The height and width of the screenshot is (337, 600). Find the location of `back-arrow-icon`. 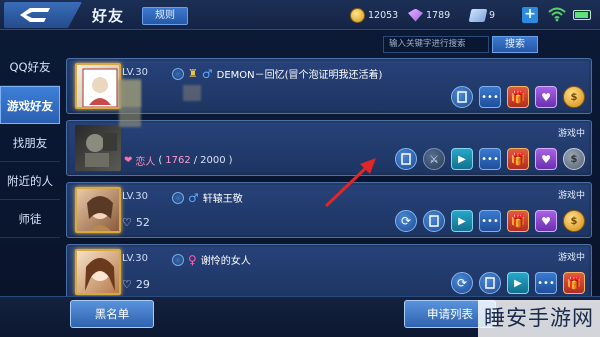

back-arrow-icon is located at coordinates (35, 15).